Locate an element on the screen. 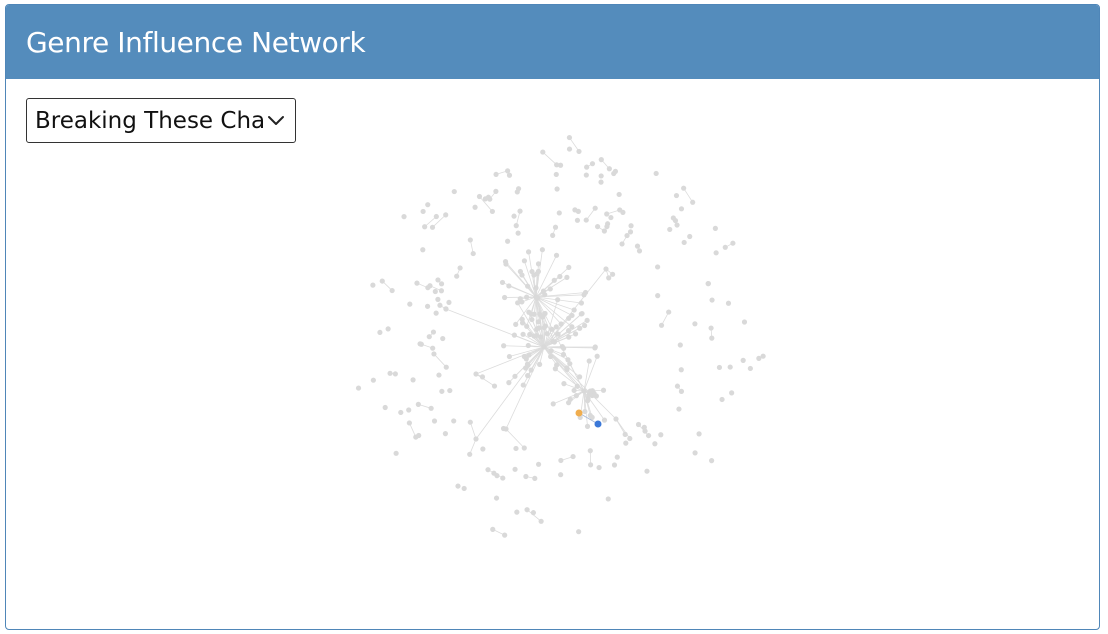 The image size is (1108, 634). song-select: Breaking These Chains is located at coordinates (161, 120).